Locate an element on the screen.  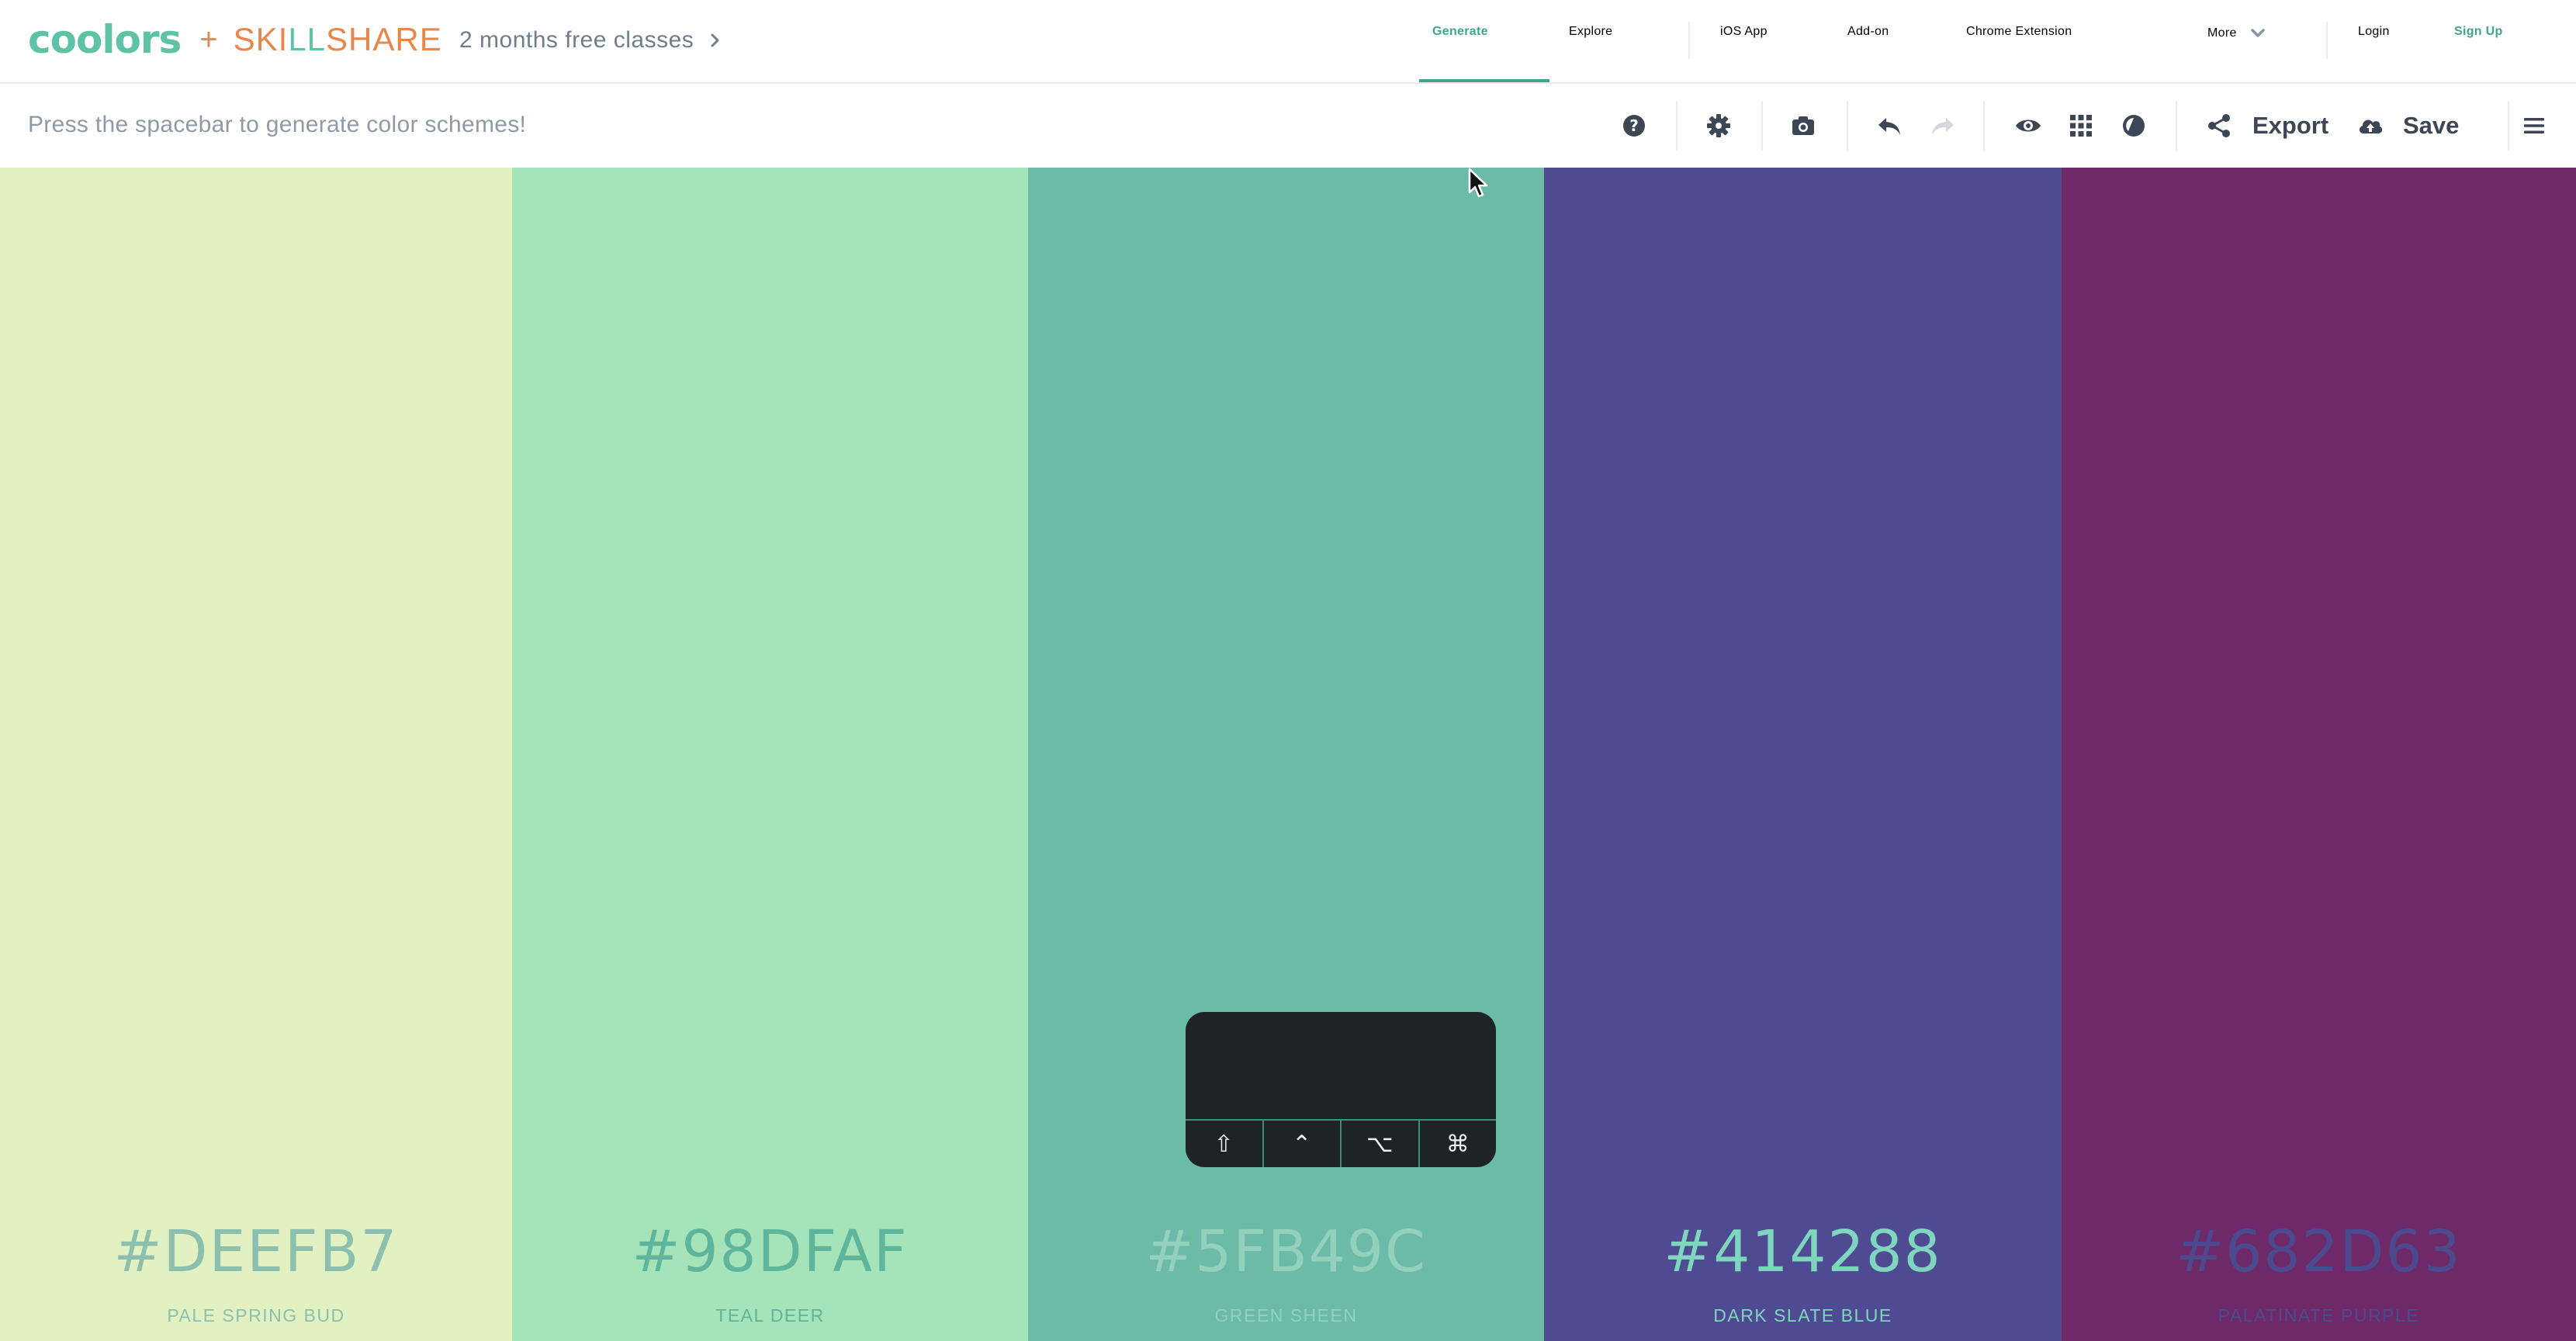
camera-icon is located at coordinates (1803, 126).